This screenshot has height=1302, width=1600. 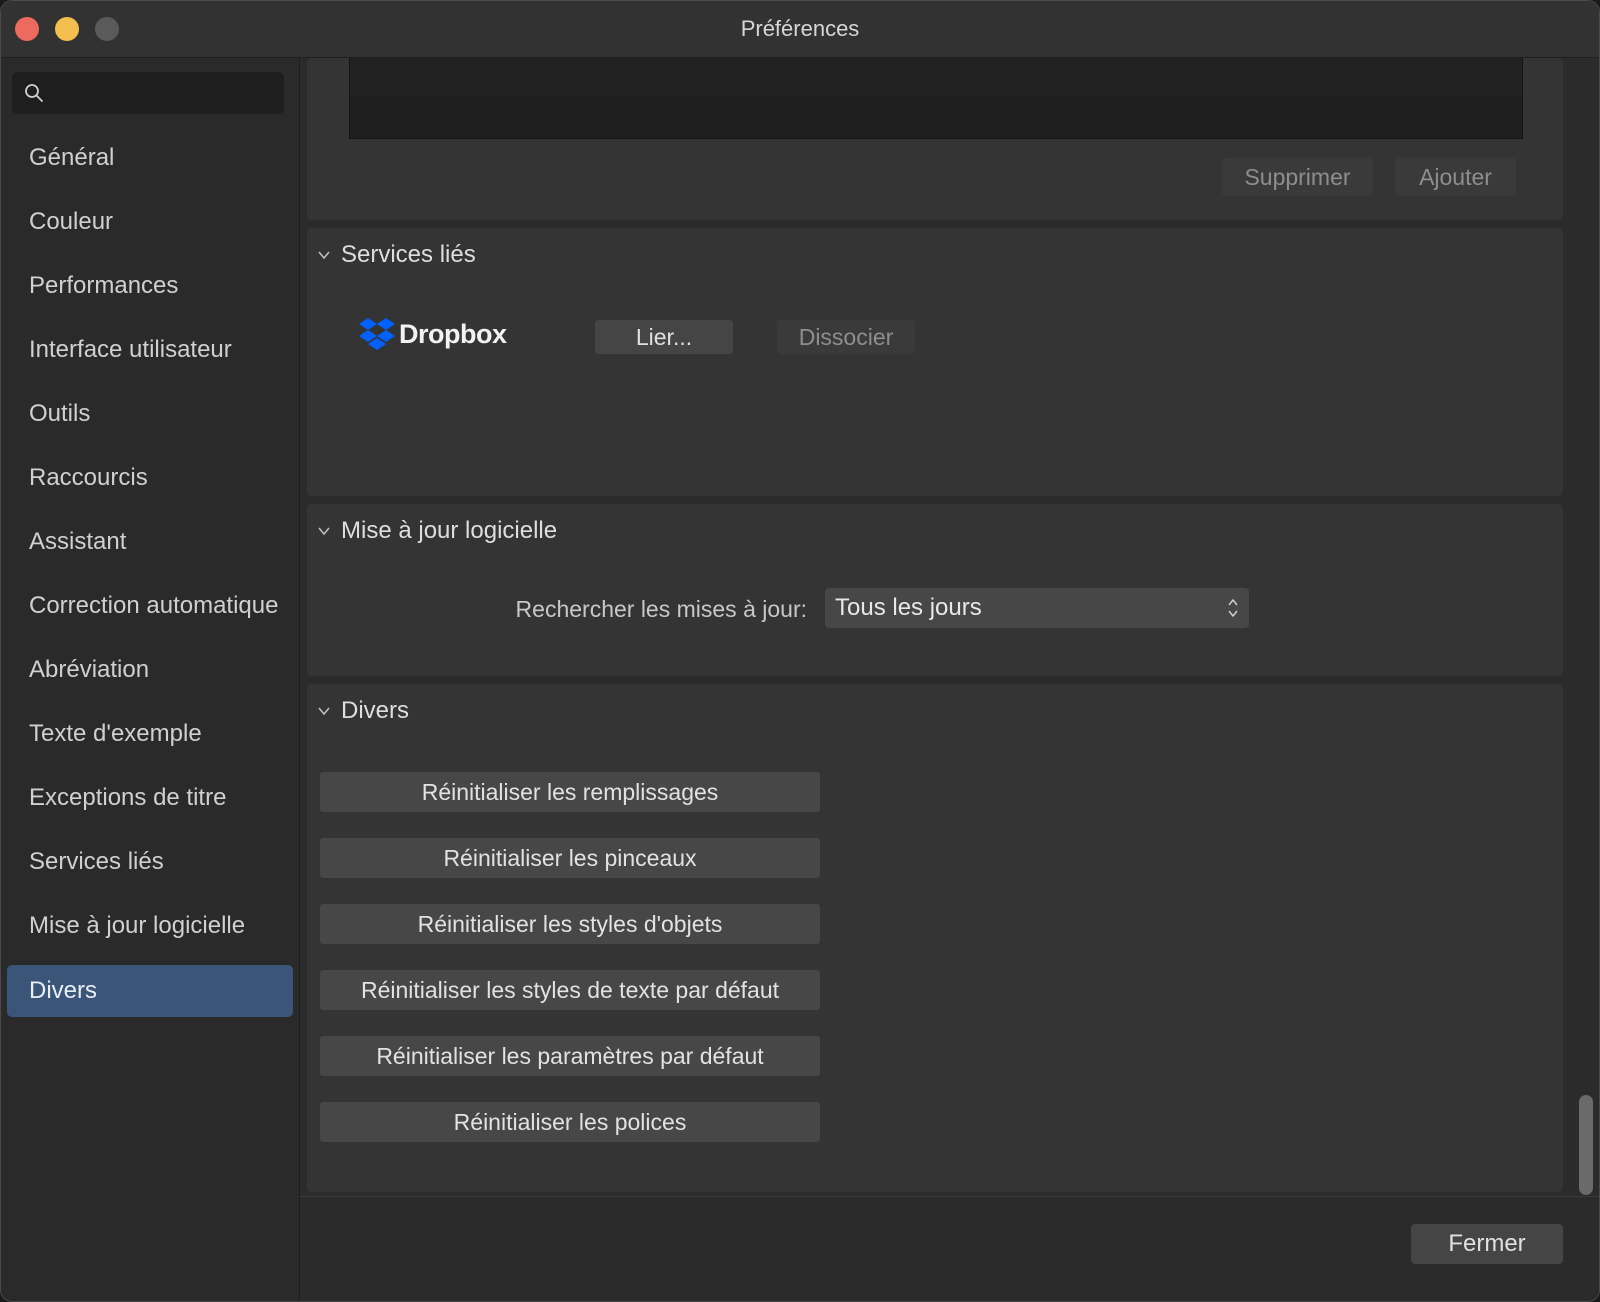 What do you see at coordinates (148, 93) in the screenshot?
I see `search-input` at bounding box center [148, 93].